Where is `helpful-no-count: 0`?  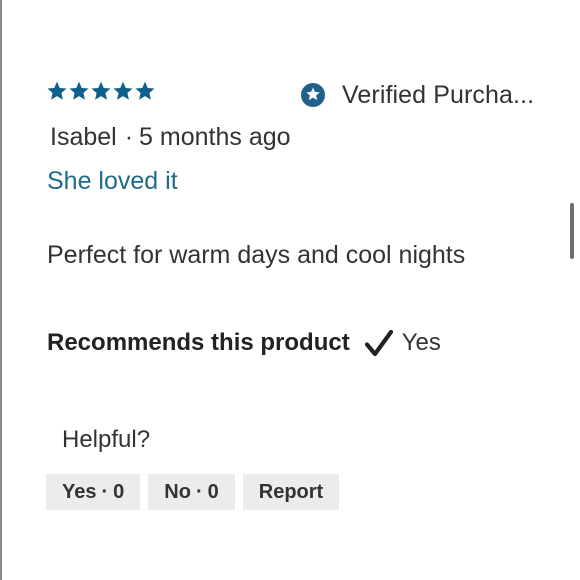 helpful-no-count: 0 is located at coordinates (213, 491).